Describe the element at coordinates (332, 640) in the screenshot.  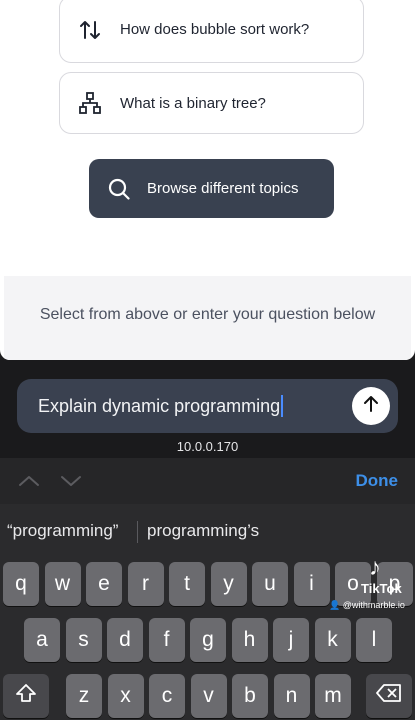
I see `key: k` at that location.